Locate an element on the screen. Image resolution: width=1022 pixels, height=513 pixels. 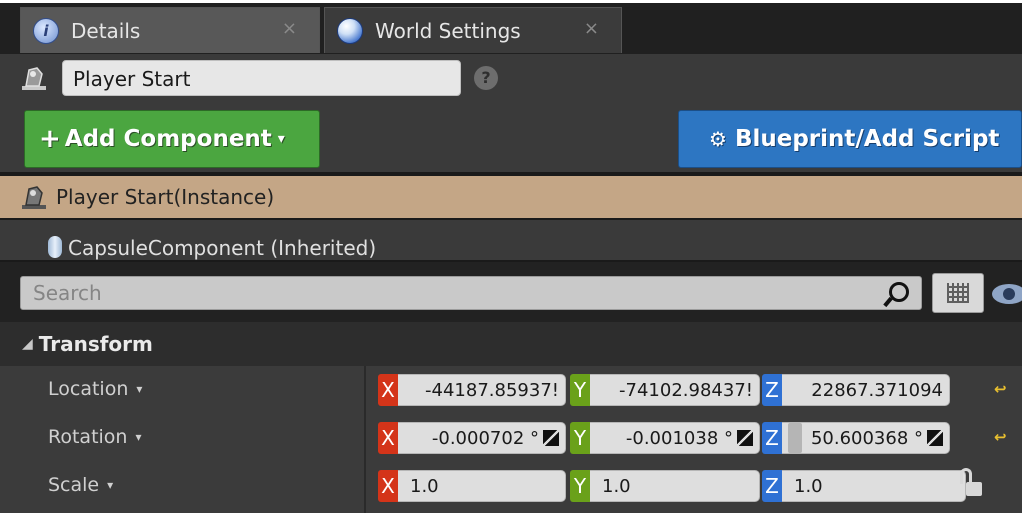
capsule-icon is located at coordinates (55, 247).